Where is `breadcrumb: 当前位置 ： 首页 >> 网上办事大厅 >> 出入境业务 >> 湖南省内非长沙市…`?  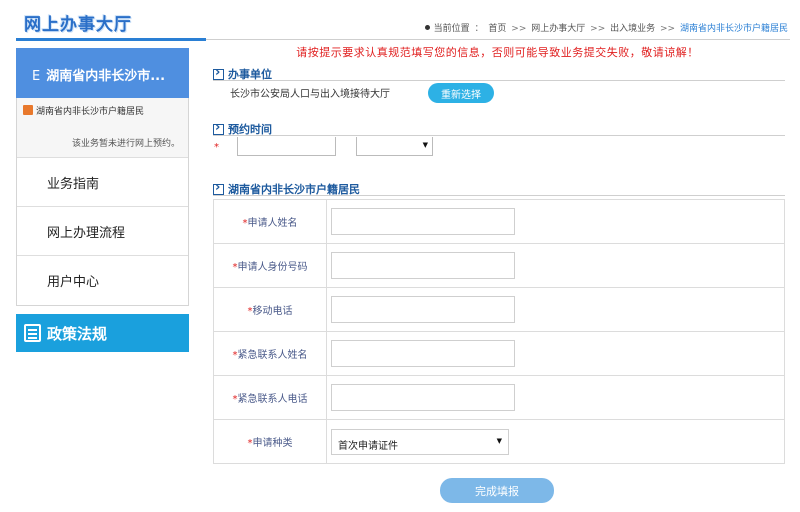 breadcrumb: 当前位置 ： 首页 >> 网上办事大厅 >> 出入境业务 >> 湖南省内非长沙市… is located at coordinates (606, 27).